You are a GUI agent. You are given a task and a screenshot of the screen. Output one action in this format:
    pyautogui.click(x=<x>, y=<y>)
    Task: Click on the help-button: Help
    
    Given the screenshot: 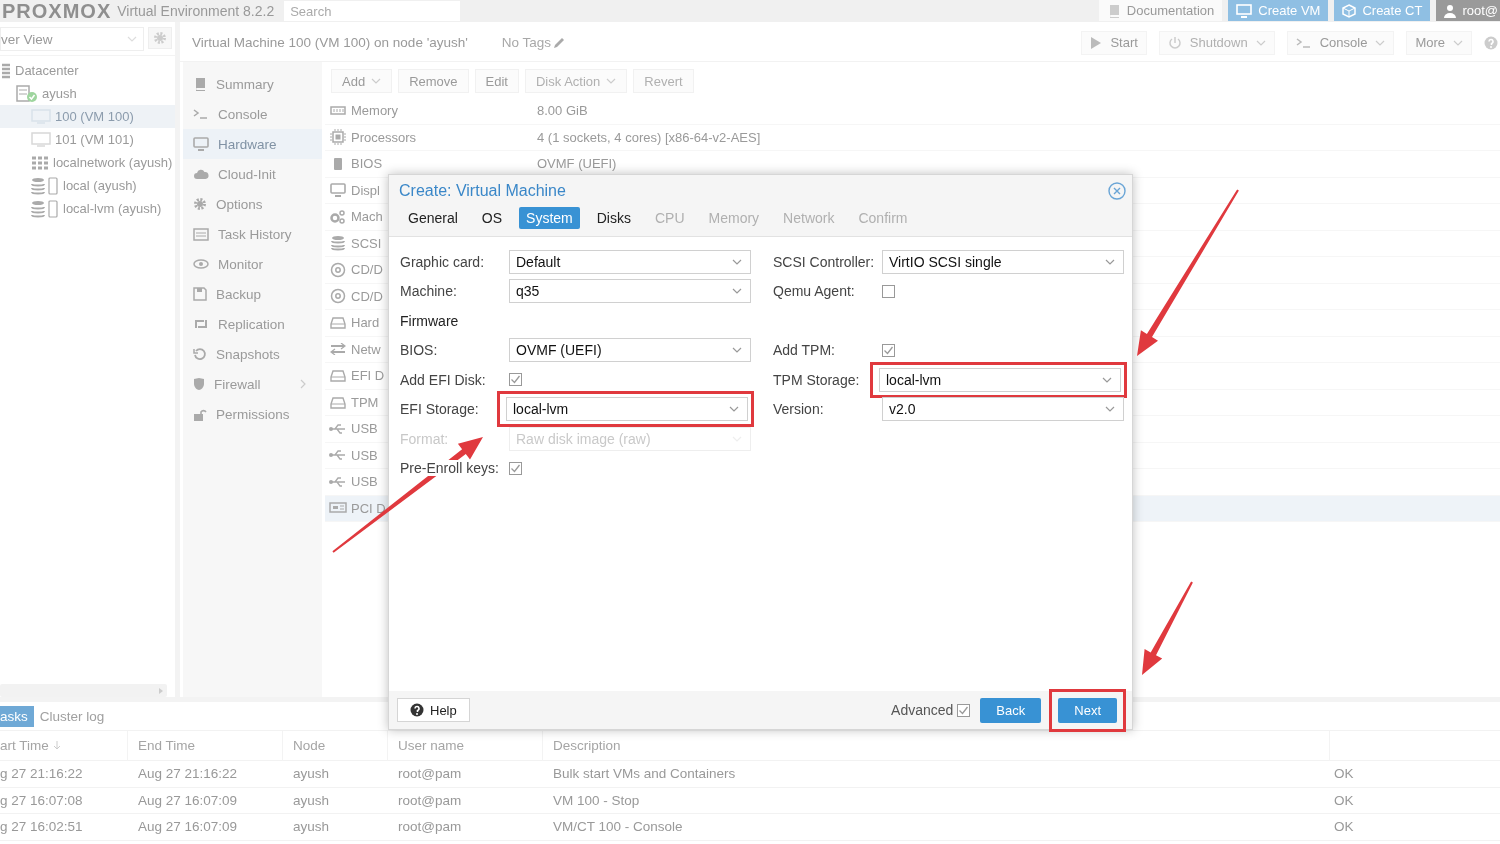 What is the action you would take?
    pyautogui.click(x=433, y=710)
    